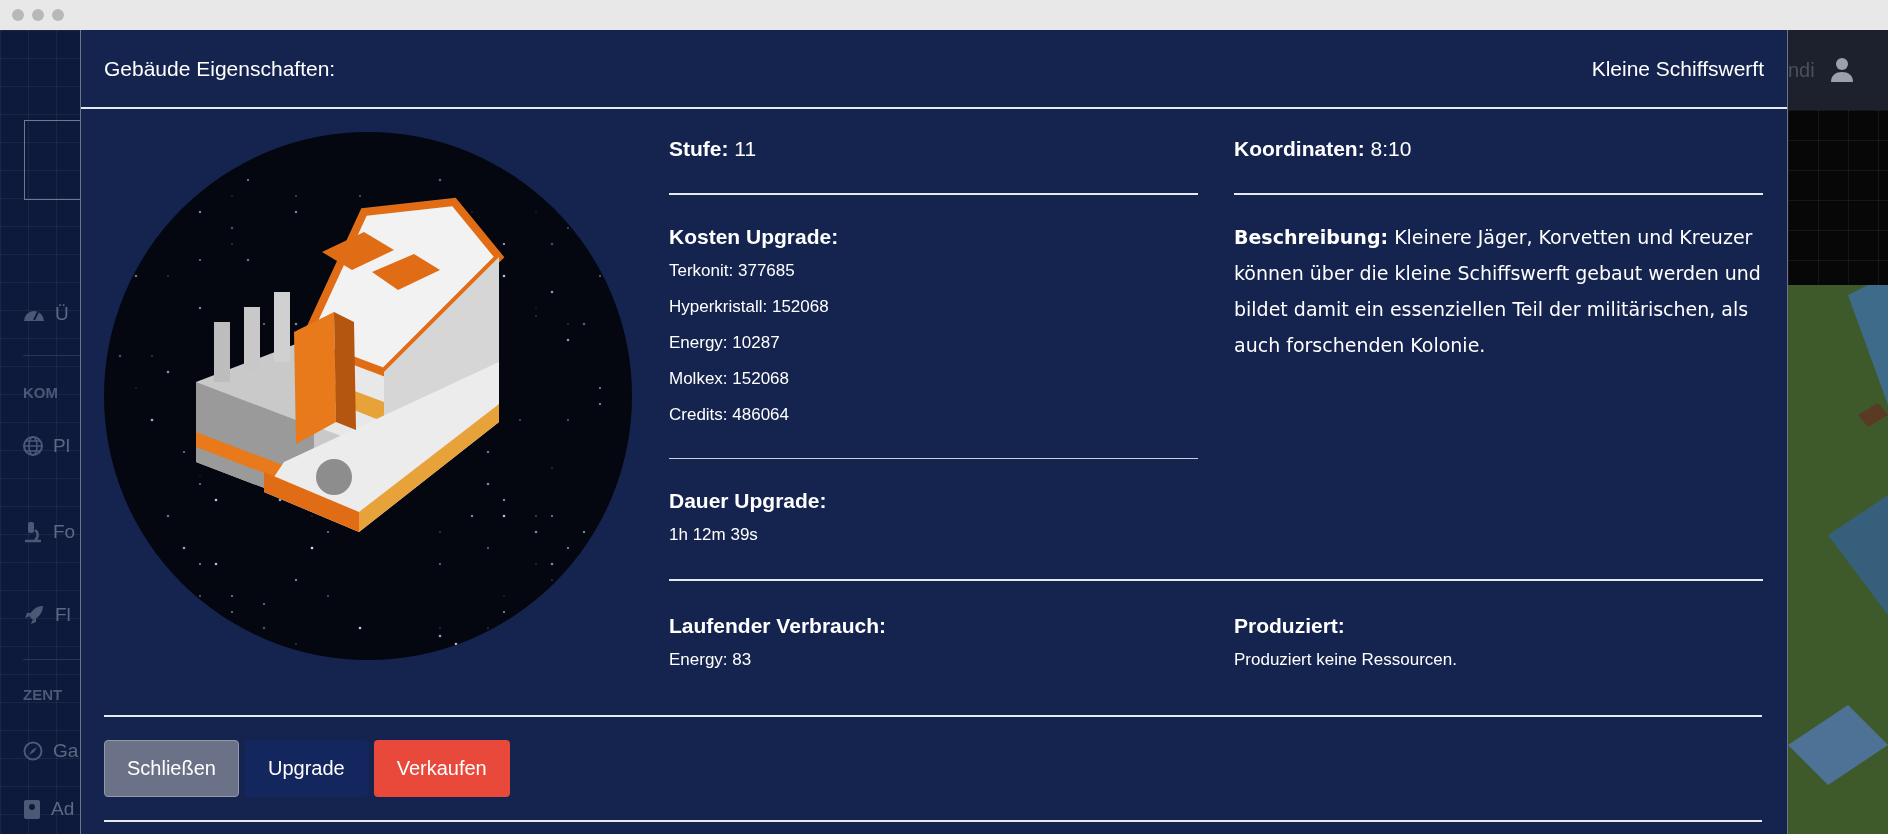 The height and width of the screenshot is (834, 1888). What do you see at coordinates (1677, 68) in the screenshot?
I see `building-name: Kleine Schiffswerft` at bounding box center [1677, 68].